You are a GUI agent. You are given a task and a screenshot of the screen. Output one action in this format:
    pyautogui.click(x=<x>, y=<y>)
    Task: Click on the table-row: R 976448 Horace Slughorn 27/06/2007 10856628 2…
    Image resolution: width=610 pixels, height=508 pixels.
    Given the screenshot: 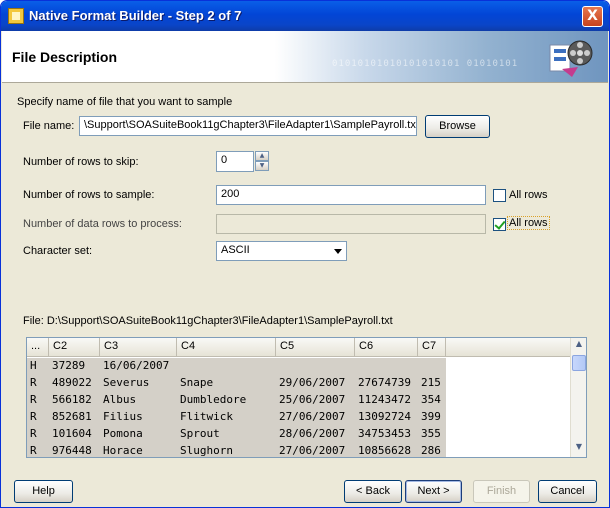 What is the action you would take?
    pyautogui.click(x=236, y=450)
    